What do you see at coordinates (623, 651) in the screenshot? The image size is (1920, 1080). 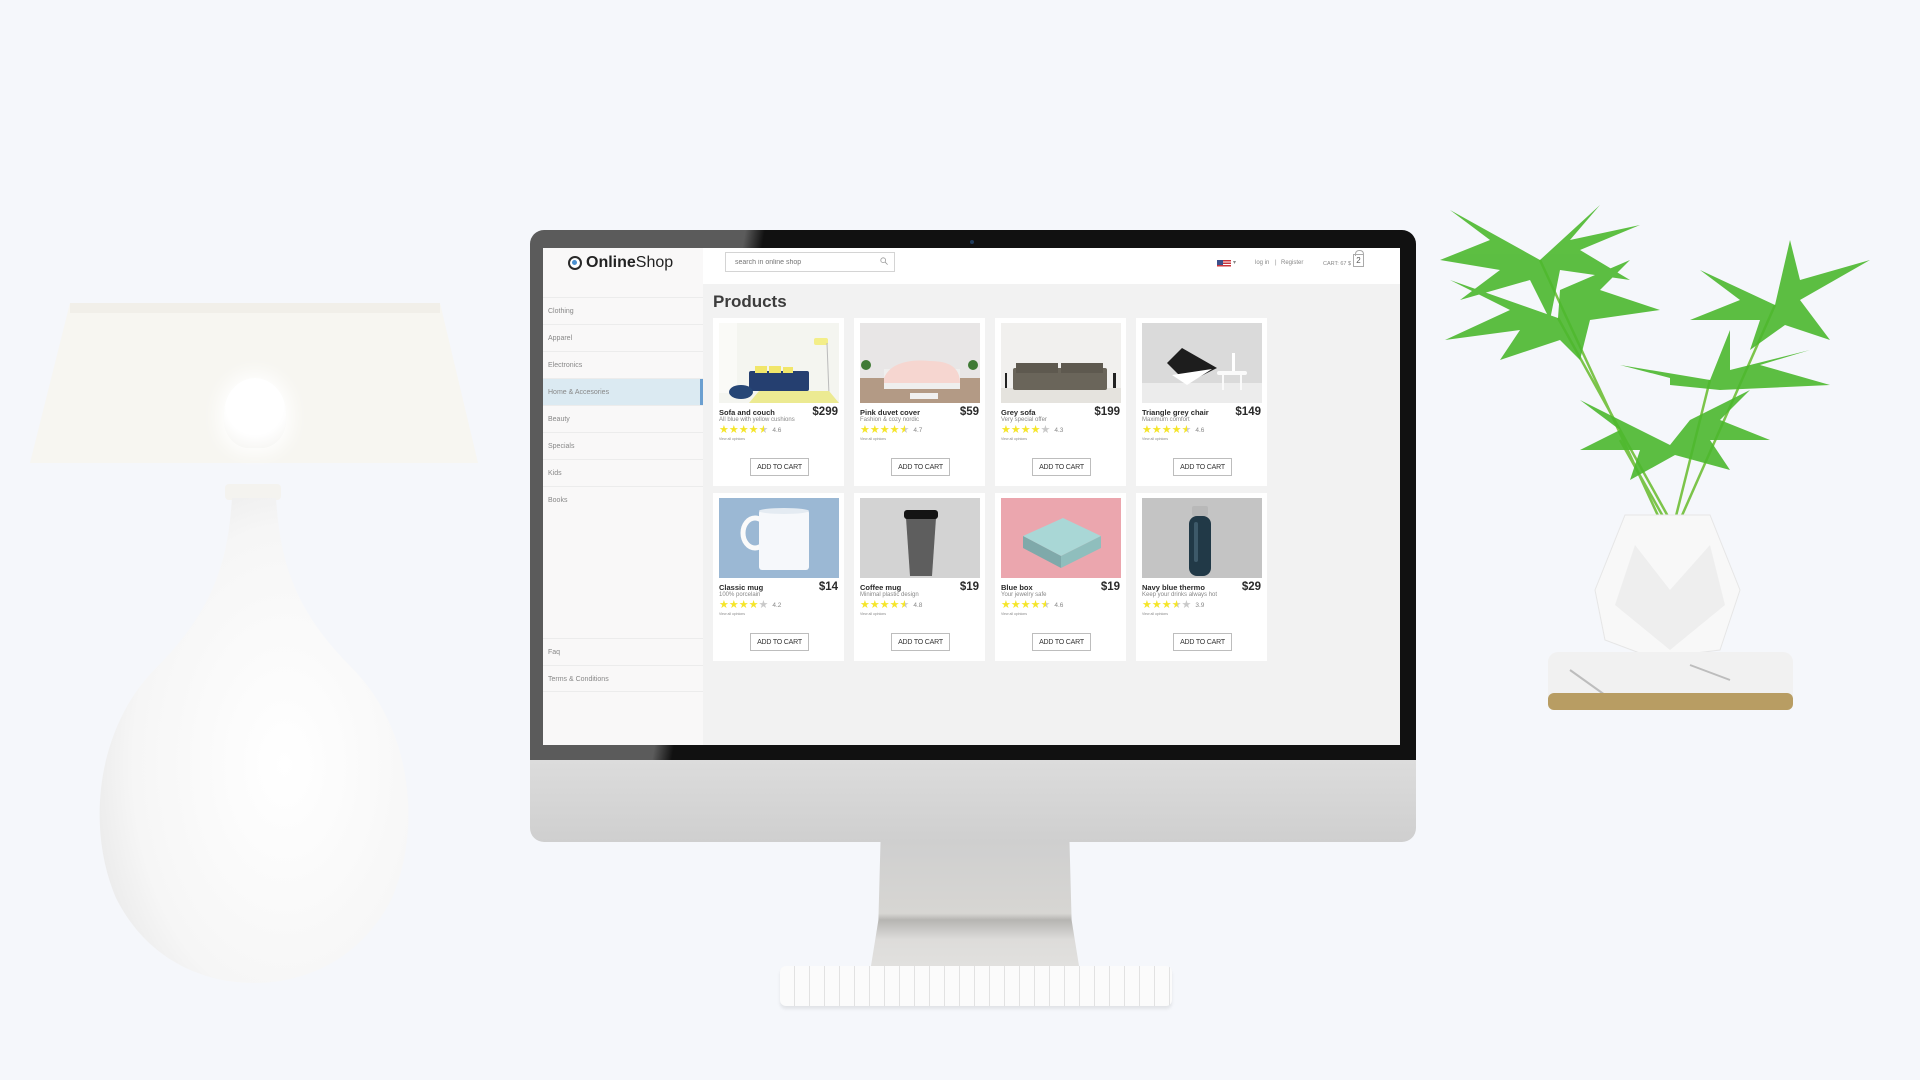 I see `sidebar-item-faq: Faq` at bounding box center [623, 651].